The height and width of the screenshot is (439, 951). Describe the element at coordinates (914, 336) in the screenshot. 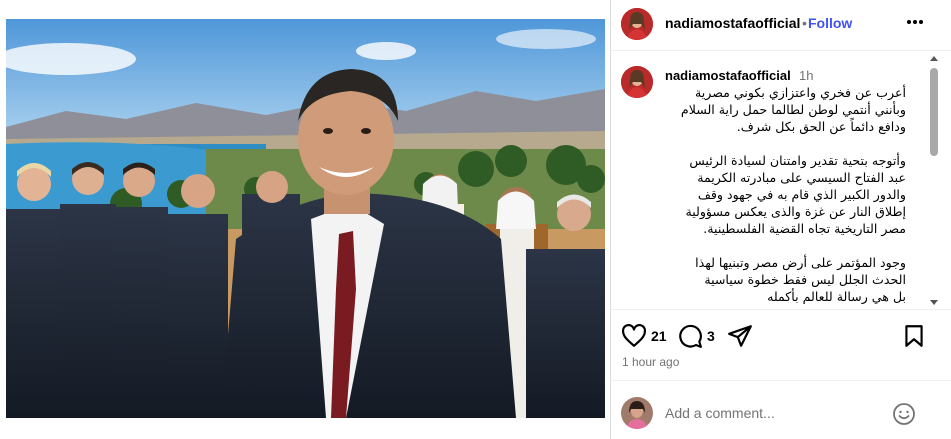

I see `bookmark-icon` at that location.